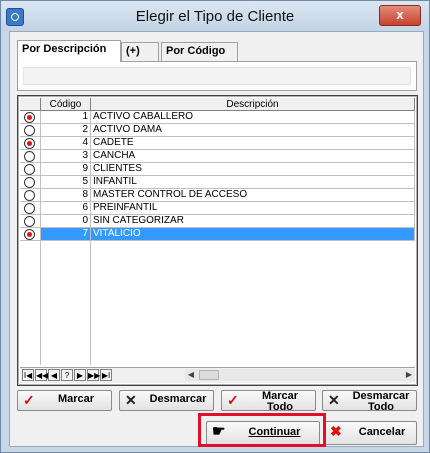 The width and height of the screenshot is (430, 453). What do you see at coordinates (76, 399) in the screenshot?
I see `marcar-label: Marcar` at bounding box center [76, 399].